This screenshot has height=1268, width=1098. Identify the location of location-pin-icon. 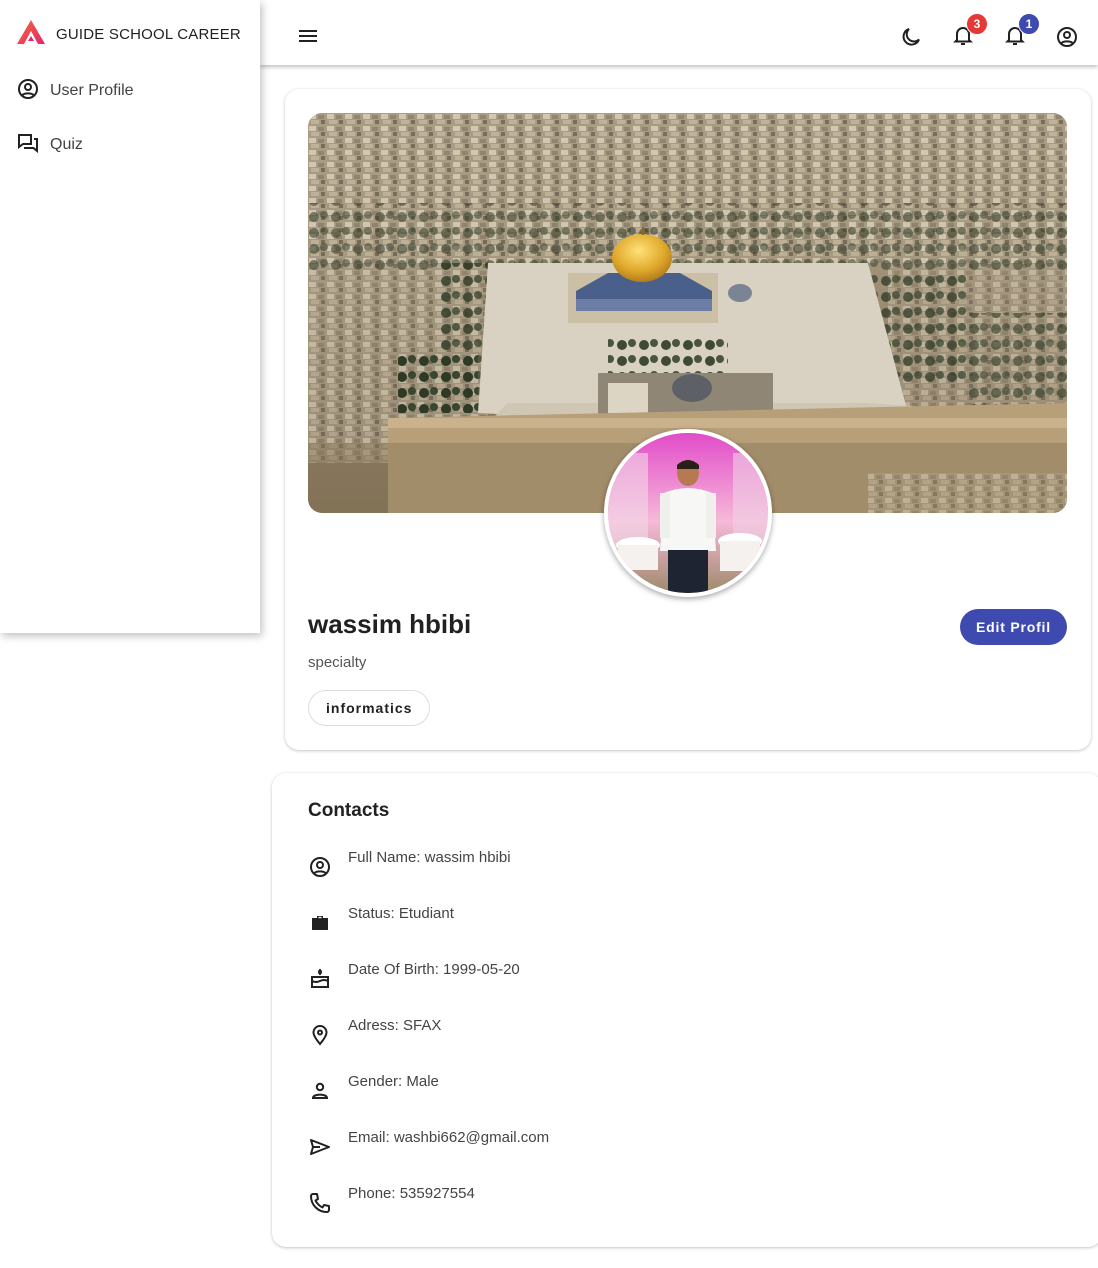
(320, 1035).